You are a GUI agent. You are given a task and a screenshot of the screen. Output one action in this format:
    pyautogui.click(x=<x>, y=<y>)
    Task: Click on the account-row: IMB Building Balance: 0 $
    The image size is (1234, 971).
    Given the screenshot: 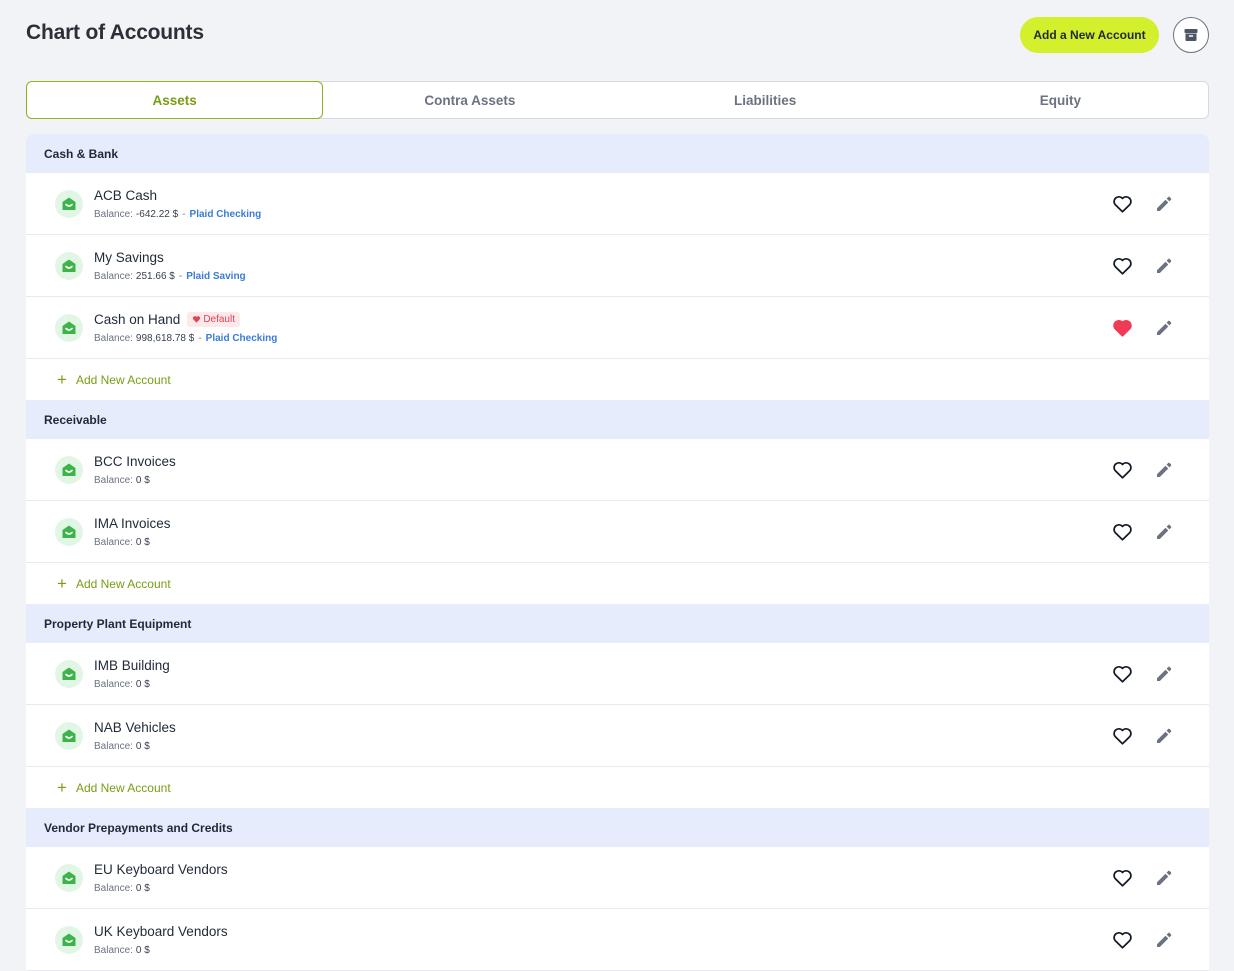 What is the action you would take?
    pyautogui.click(x=617, y=674)
    